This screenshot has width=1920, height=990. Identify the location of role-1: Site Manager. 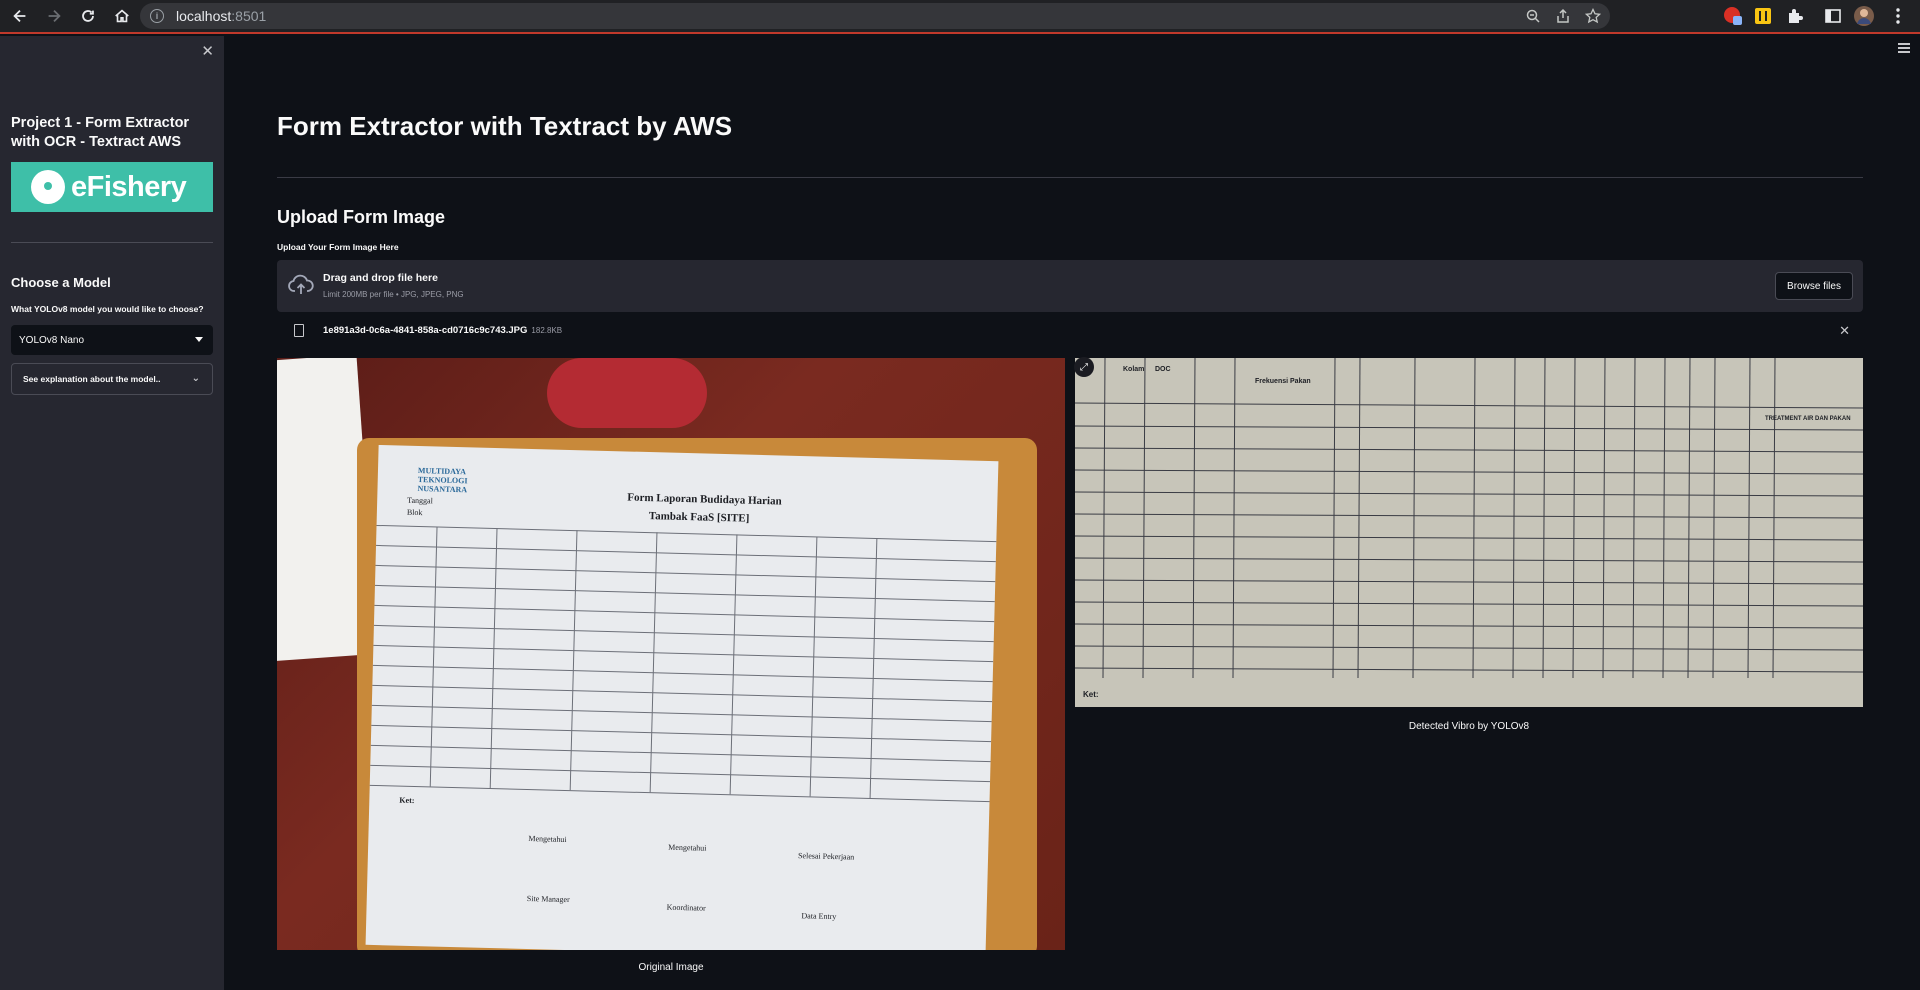
(548, 899).